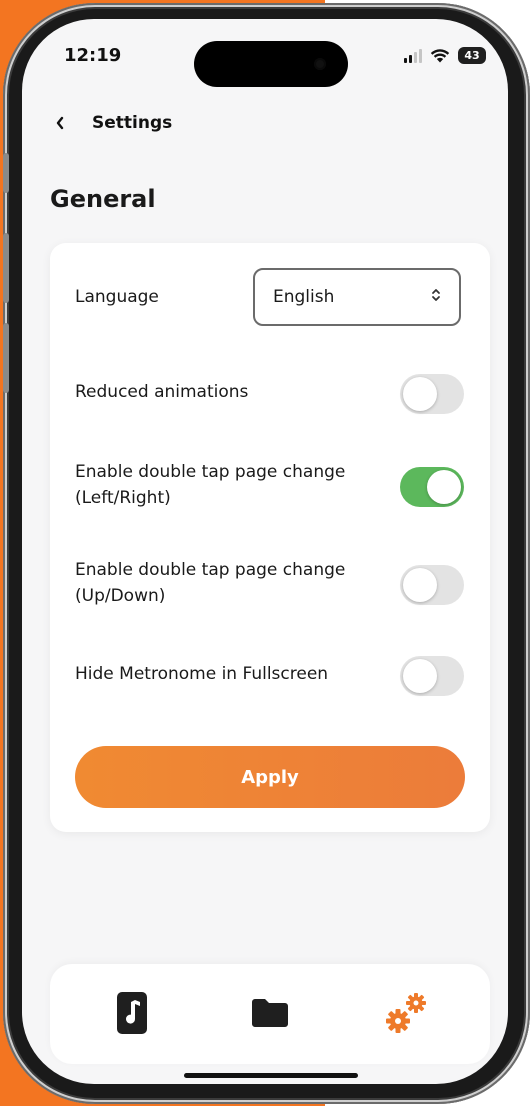 The image size is (530, 1106). I want to click on double-tap-ud-label: Enable double tap page change (Up/Down), so click(210, 583).